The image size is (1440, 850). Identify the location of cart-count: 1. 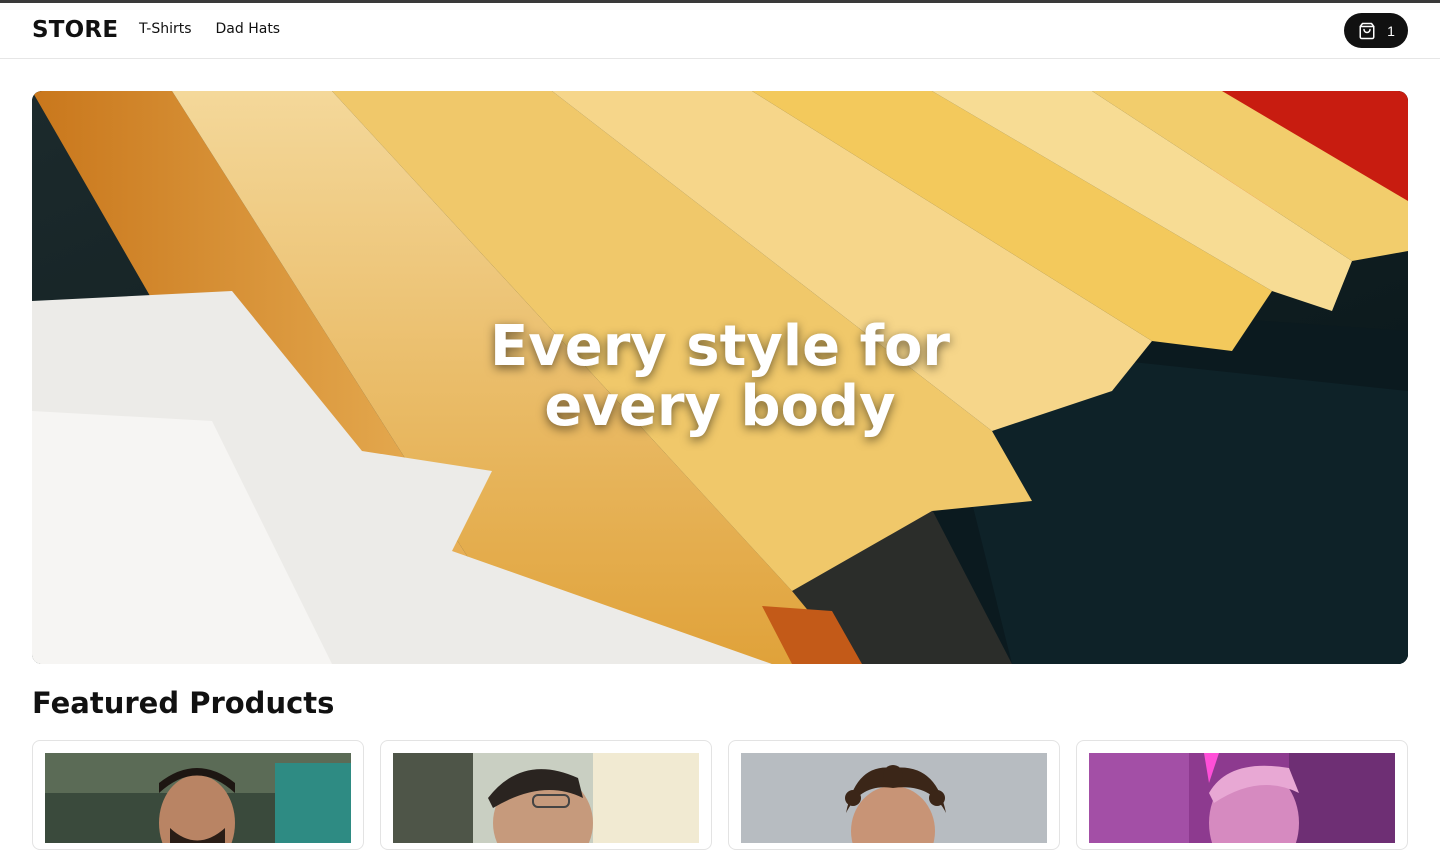
(1391, 30).